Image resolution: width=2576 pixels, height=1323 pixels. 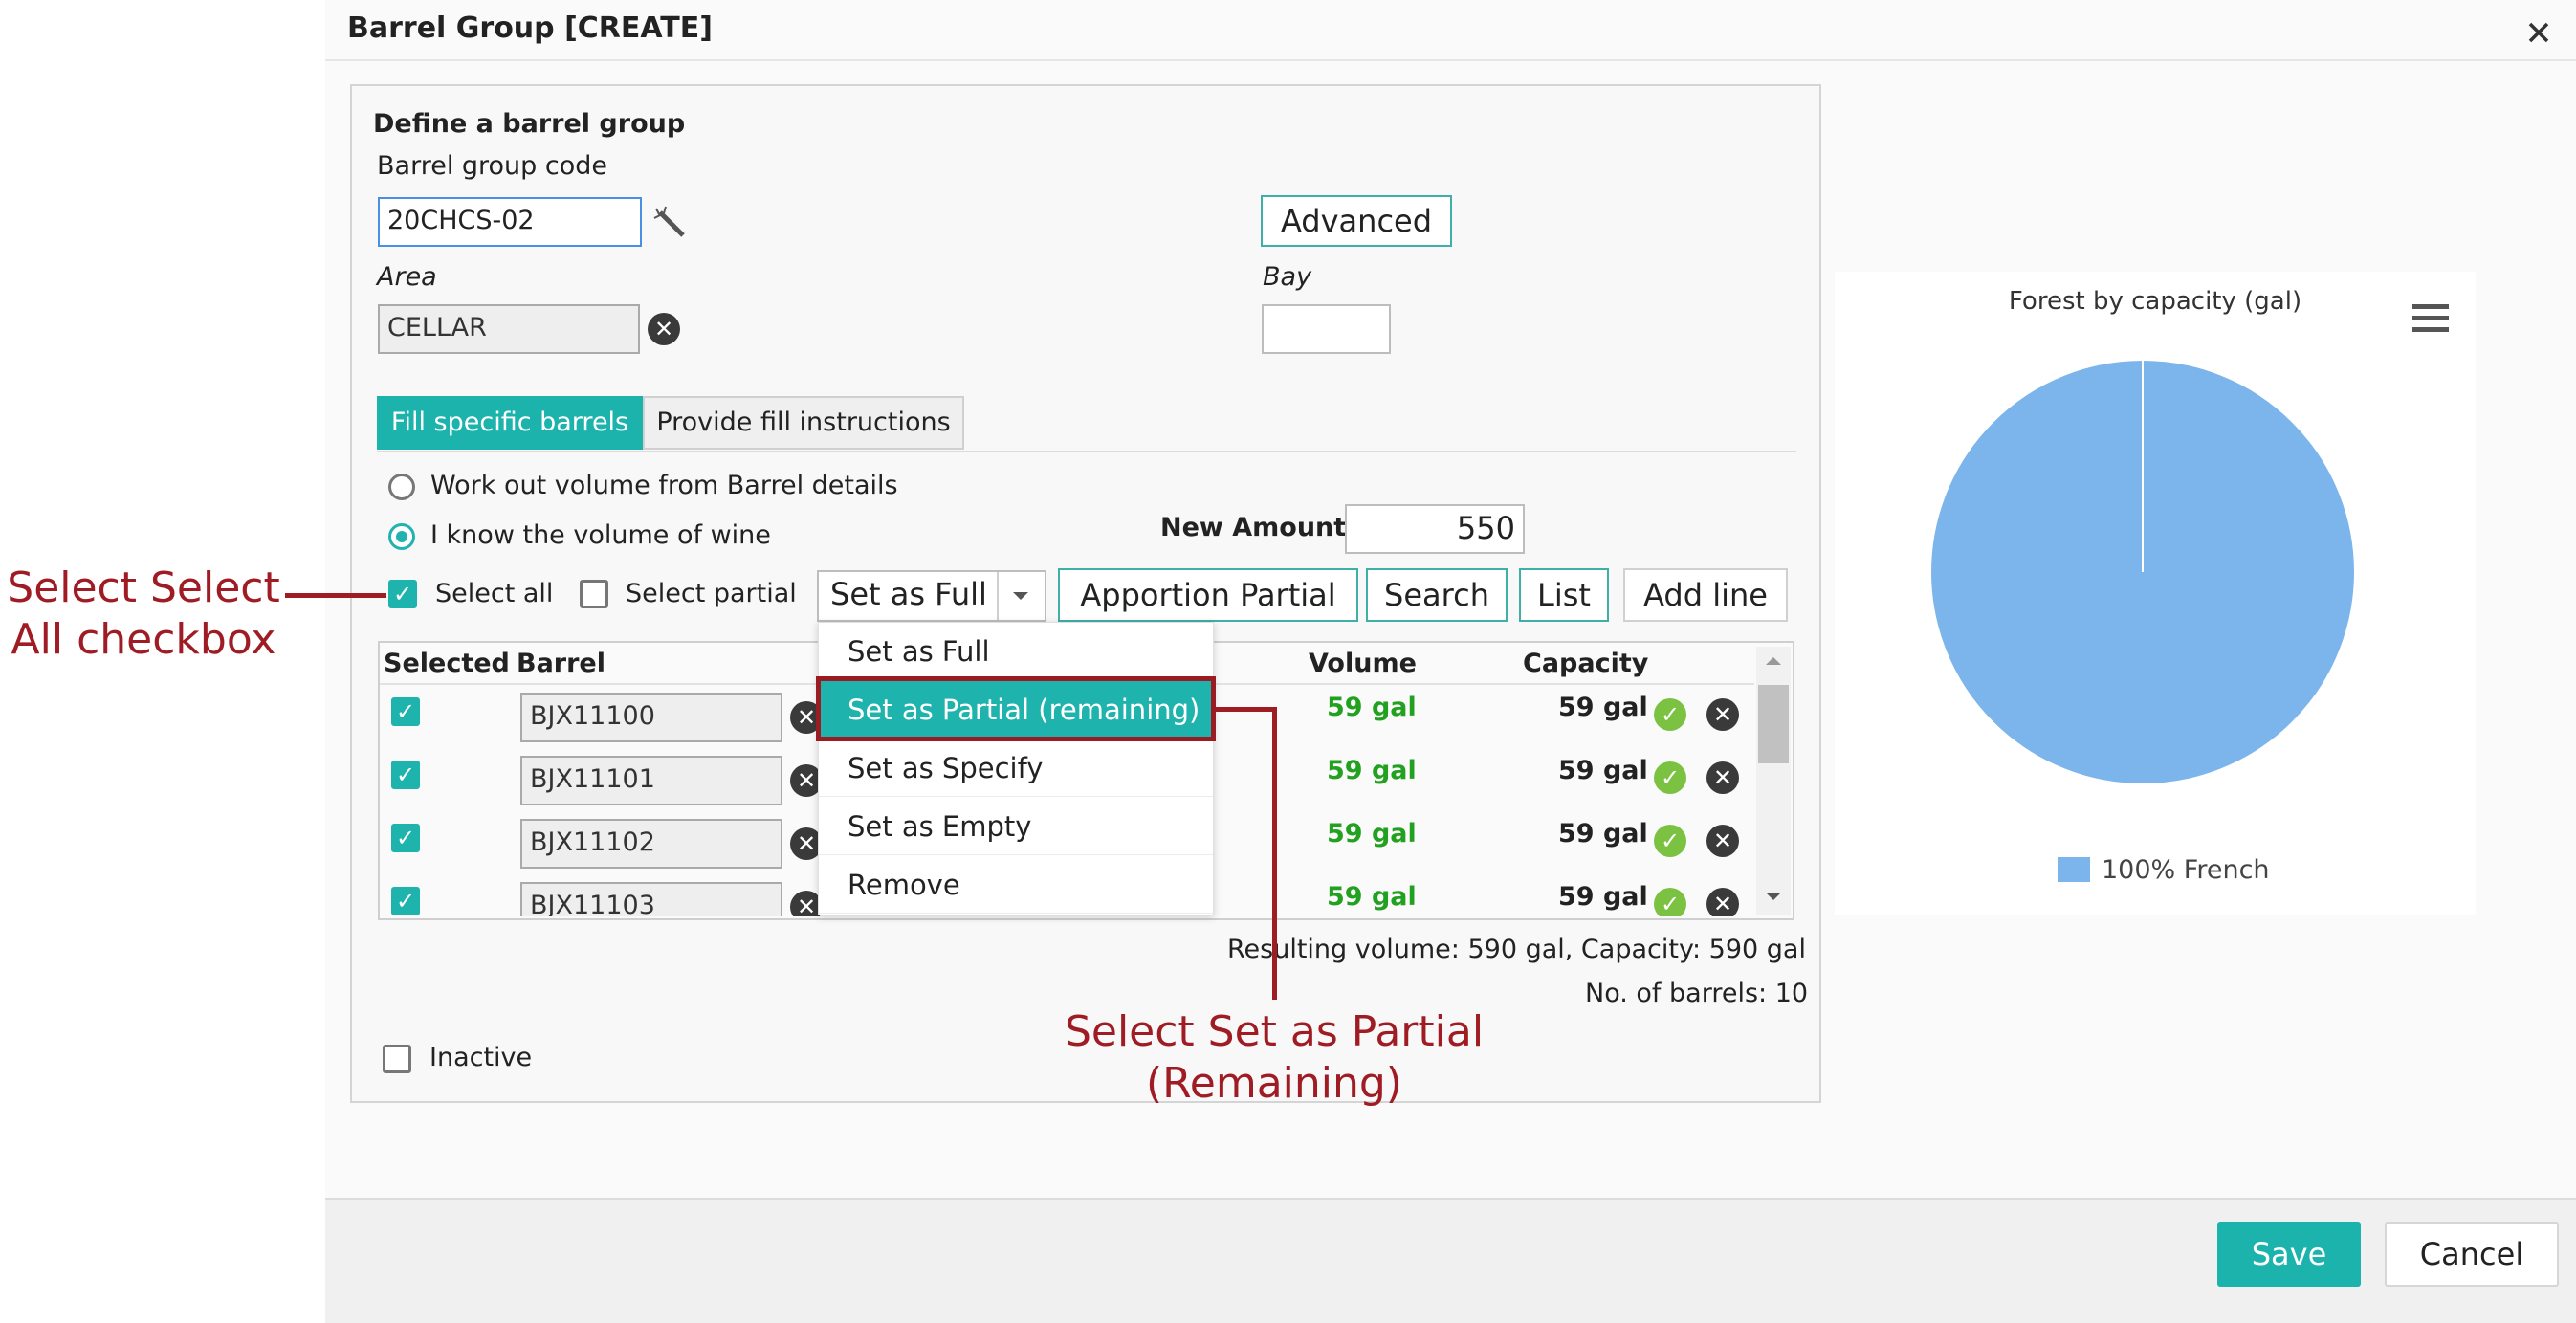 What do you see at coordinates (1697, 993) in the screenshot?
I see `barrel-count-text: No. of barrels: 10` at bounding box center [1697, 993].